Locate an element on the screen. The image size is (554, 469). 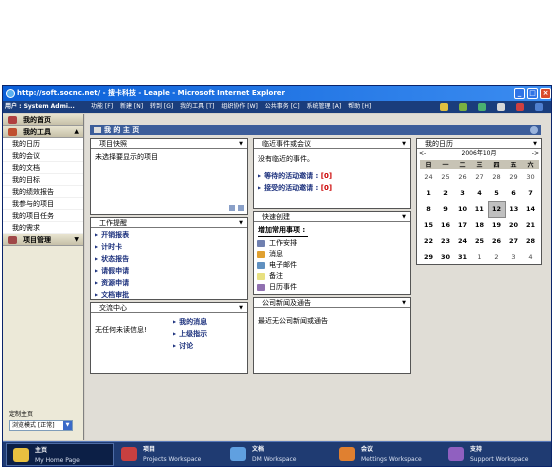
logout-icon is located at coordinates (520, 107).